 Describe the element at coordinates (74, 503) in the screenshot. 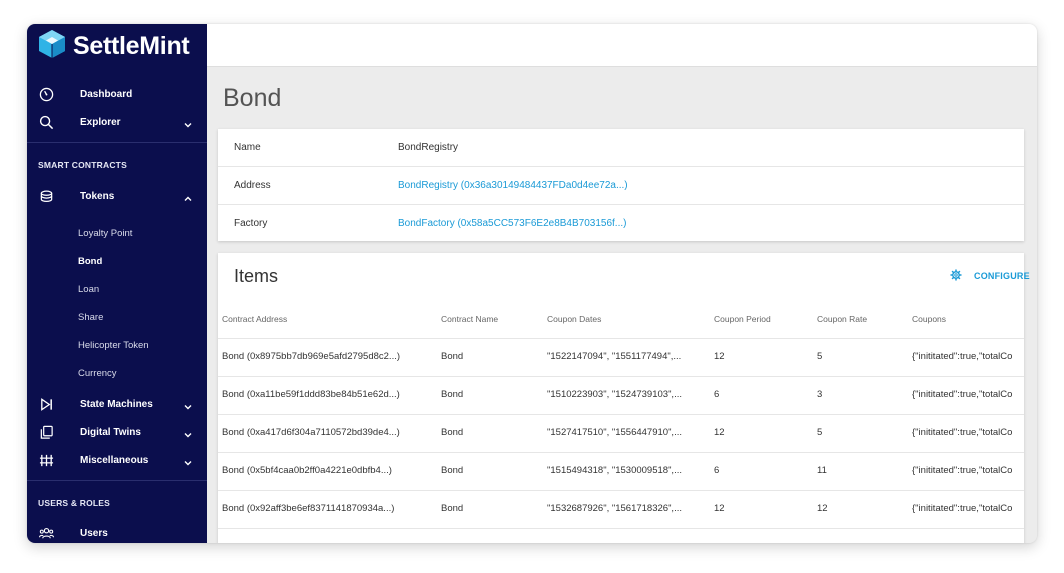

I see `section-label-users-roles: USERS & ROLES` at that location.